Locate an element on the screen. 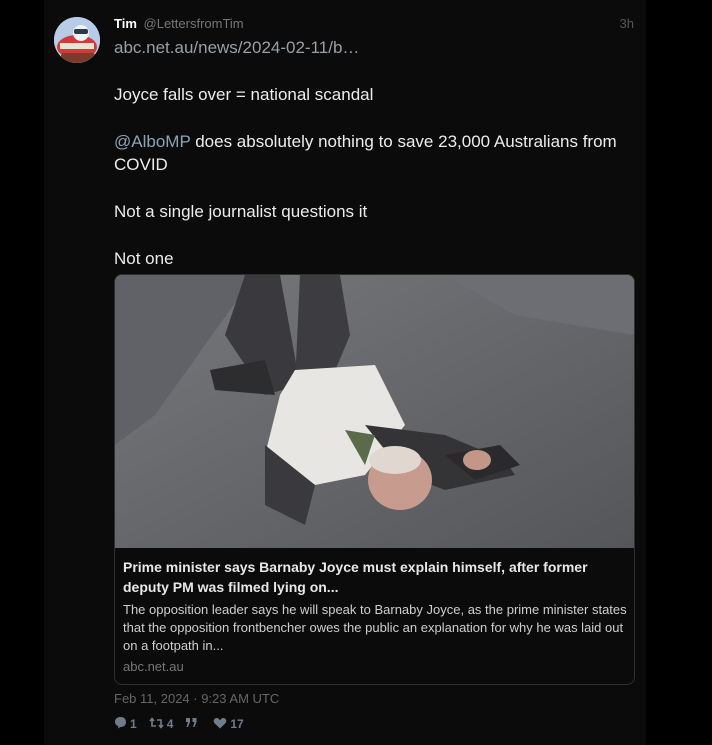  like-count: 17 is located at coordinates (237, 724).